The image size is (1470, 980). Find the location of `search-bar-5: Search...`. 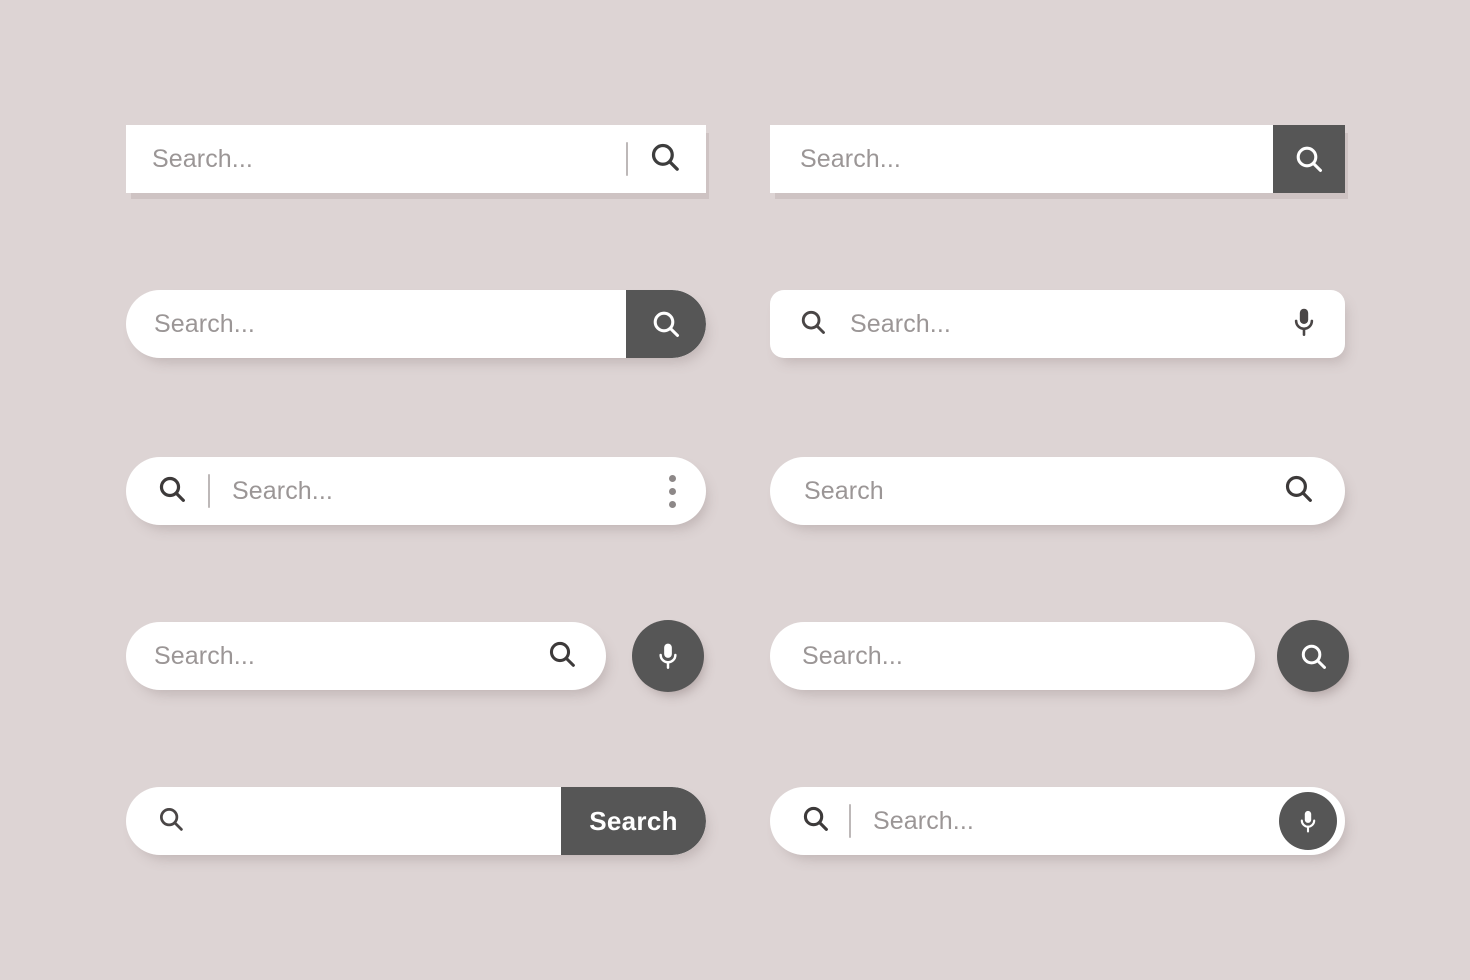

search-bar-5: Search... is located at coordinates (416, 491).